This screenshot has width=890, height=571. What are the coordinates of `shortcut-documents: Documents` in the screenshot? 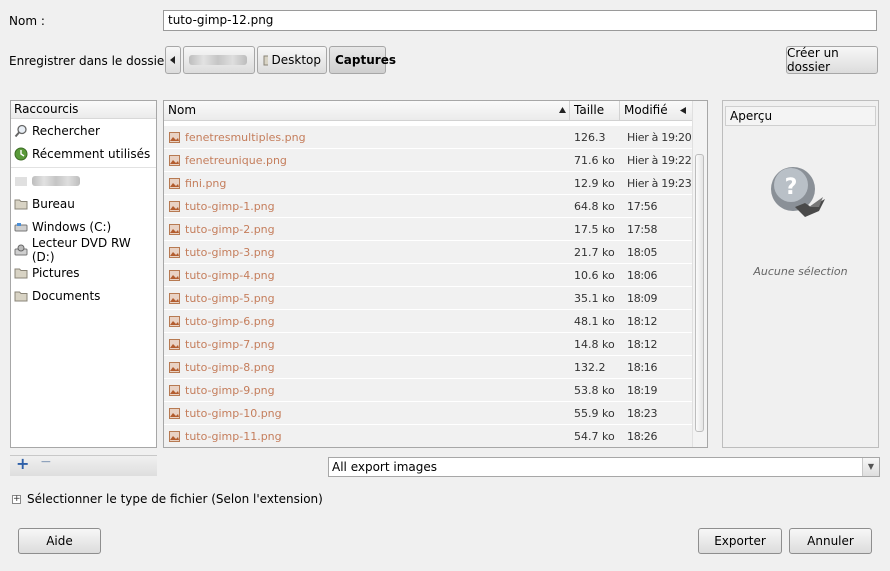 It's located at (57, 296).